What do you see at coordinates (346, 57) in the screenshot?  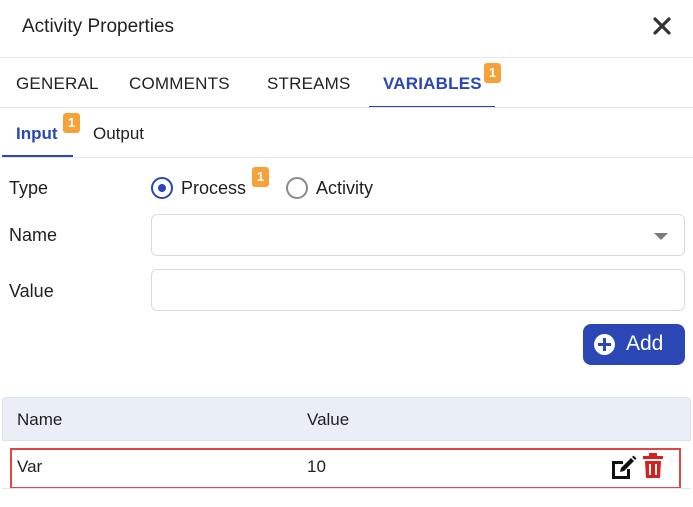 I see `header-divider` at bounding box center [346, 57].